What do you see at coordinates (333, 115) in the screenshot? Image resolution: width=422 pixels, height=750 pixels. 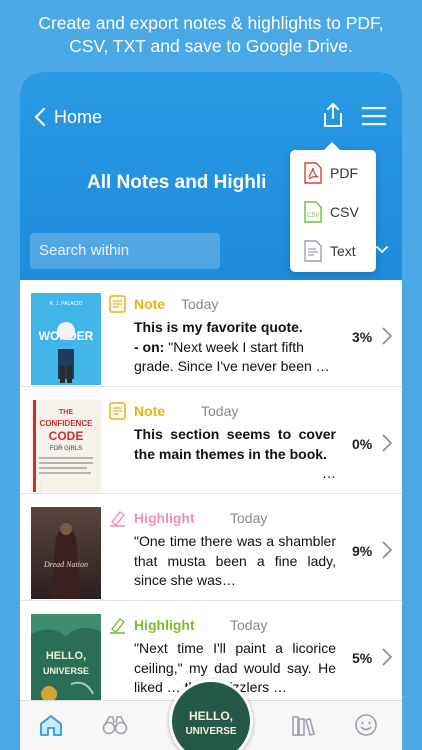 I see `share-icon` at bounding box center [333, 115].